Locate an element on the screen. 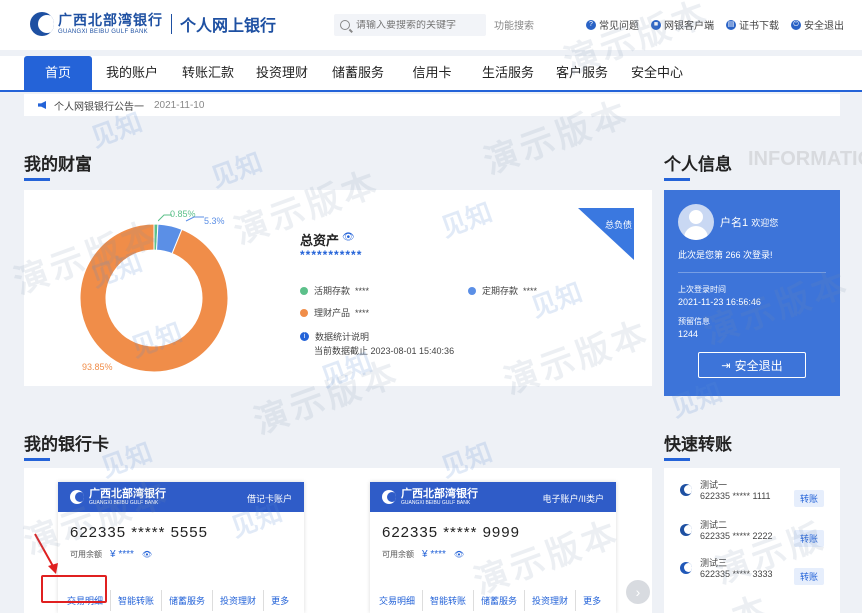 This screenshot has height=613, width=862. card-header: 广西北部湾银行 GUANGXI BEIBU GULF BANK 借记卡账户 is located at coordinates (181, 497).